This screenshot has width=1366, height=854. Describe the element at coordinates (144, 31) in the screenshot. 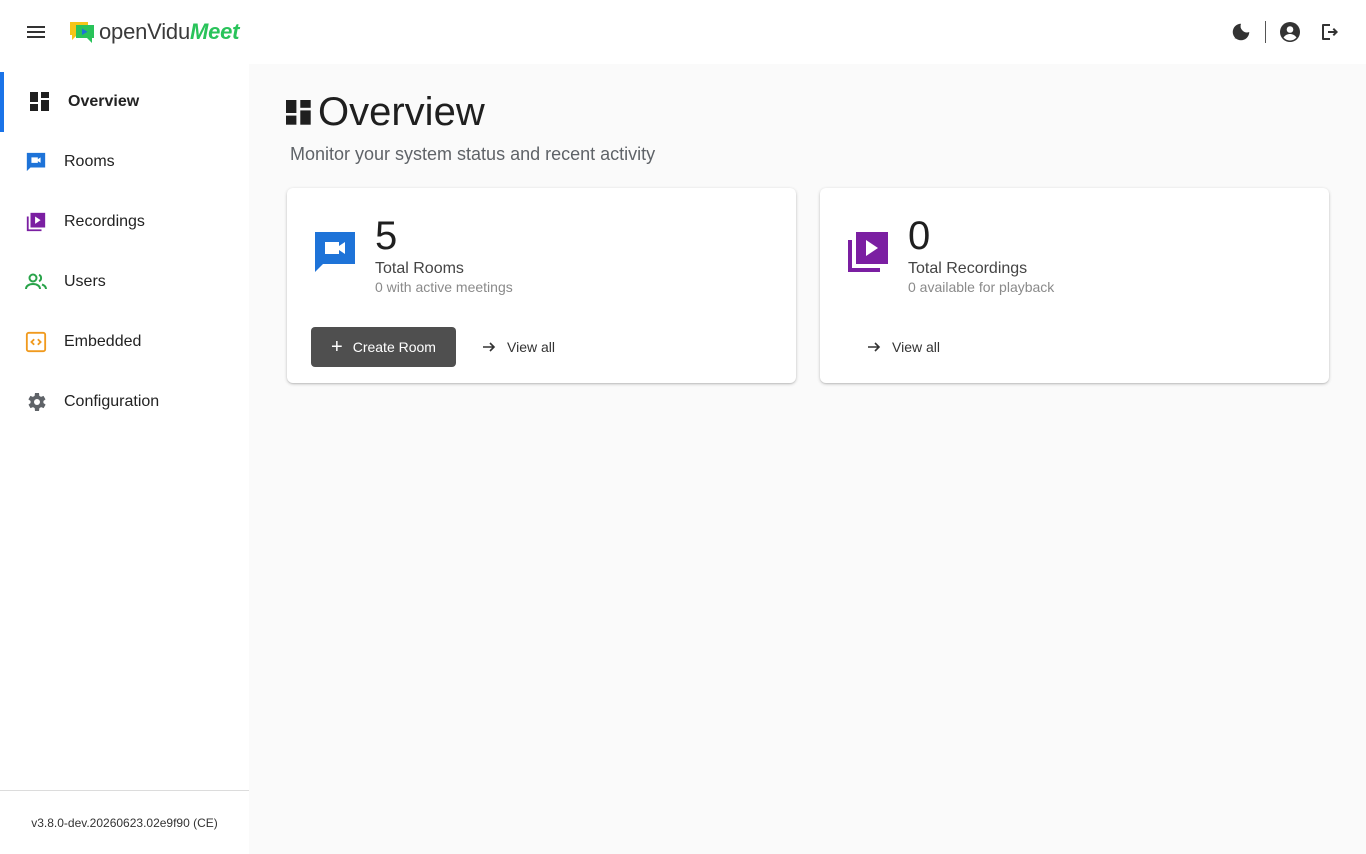

I see `logo-text-open-vidu: openVidu` at that location.